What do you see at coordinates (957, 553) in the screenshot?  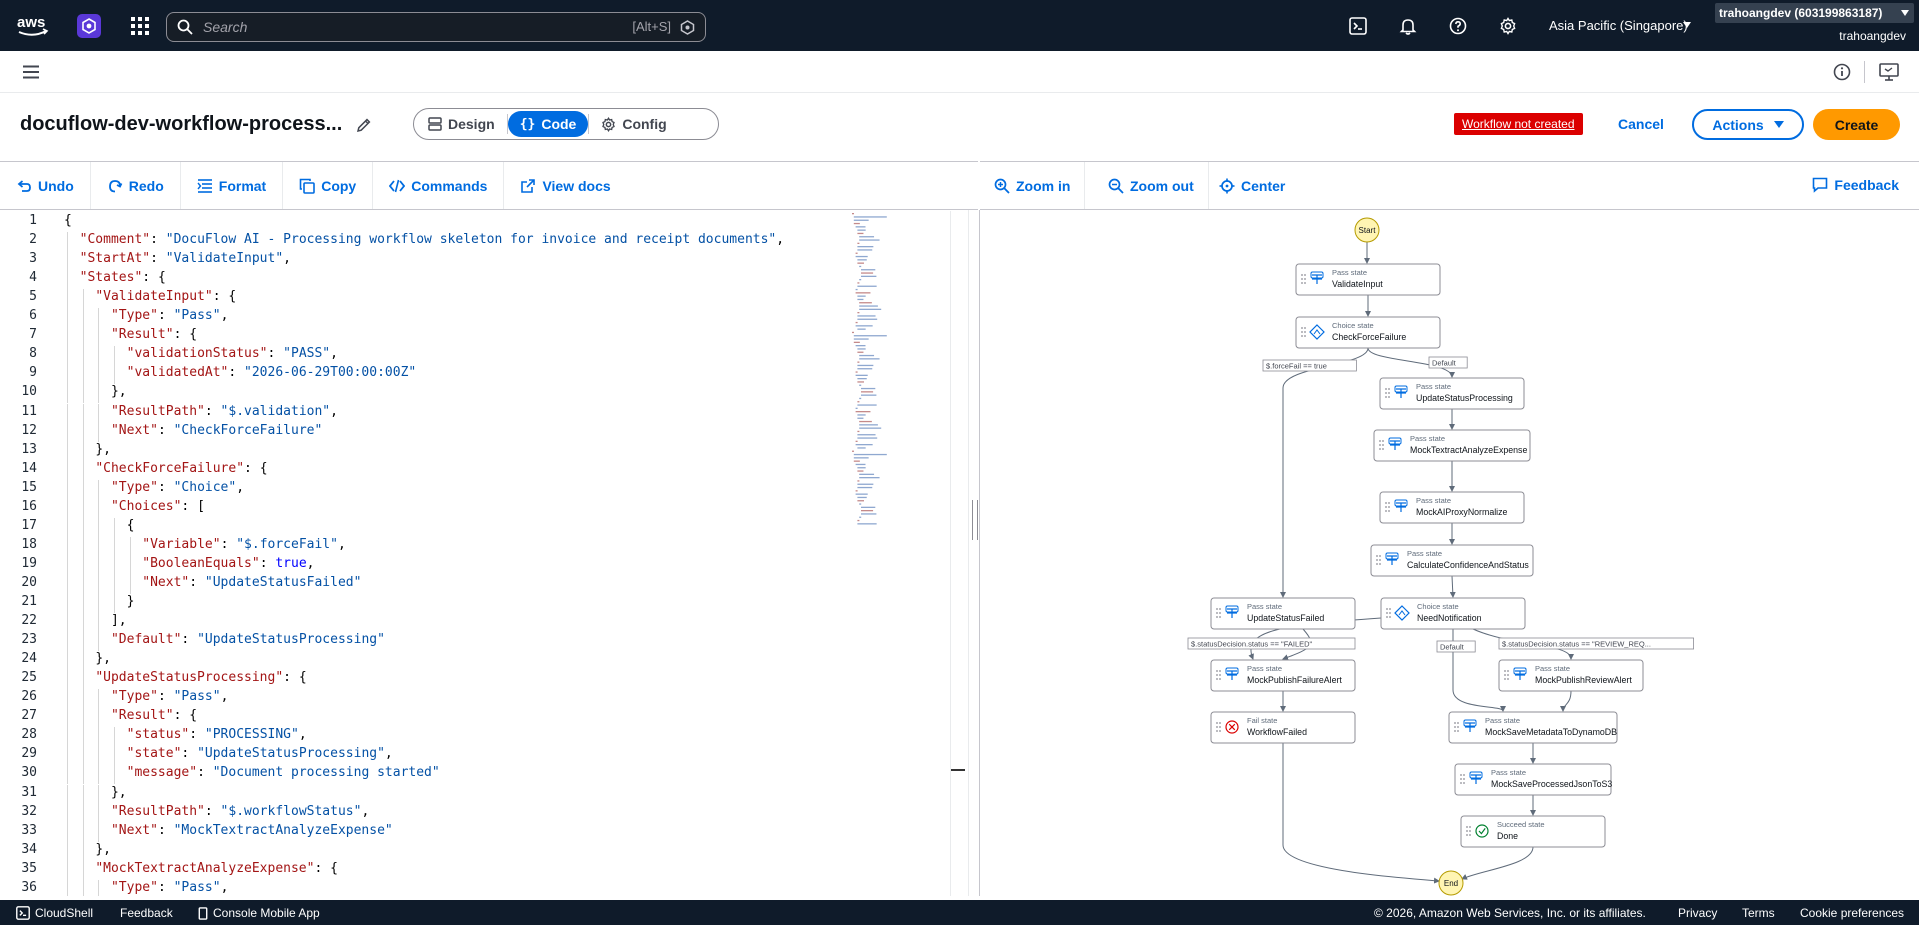 I see `editor-scrollbar` at bounding box center [957, 553].